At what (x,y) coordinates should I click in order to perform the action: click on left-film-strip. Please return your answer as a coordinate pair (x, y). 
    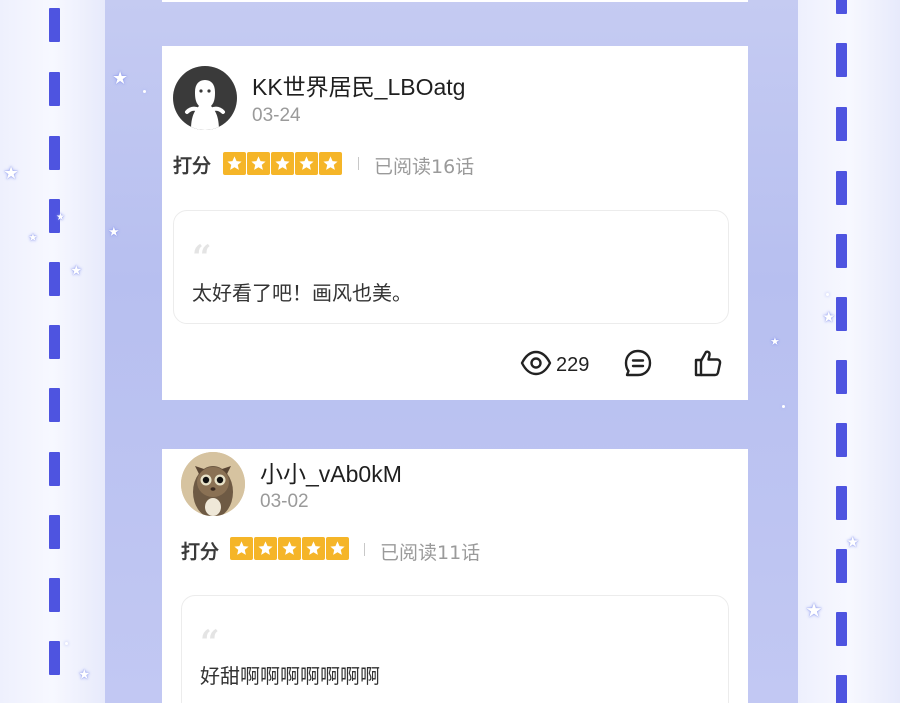
    Looking at the image, I should click on (52, 351).